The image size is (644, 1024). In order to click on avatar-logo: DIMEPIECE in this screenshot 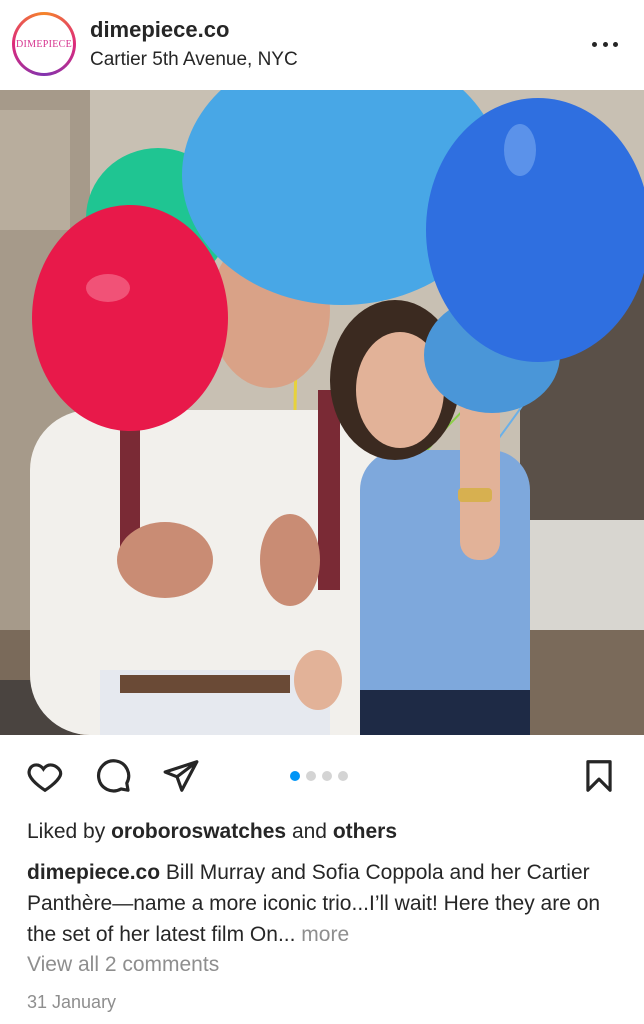, I will do `click(44, 44)`.